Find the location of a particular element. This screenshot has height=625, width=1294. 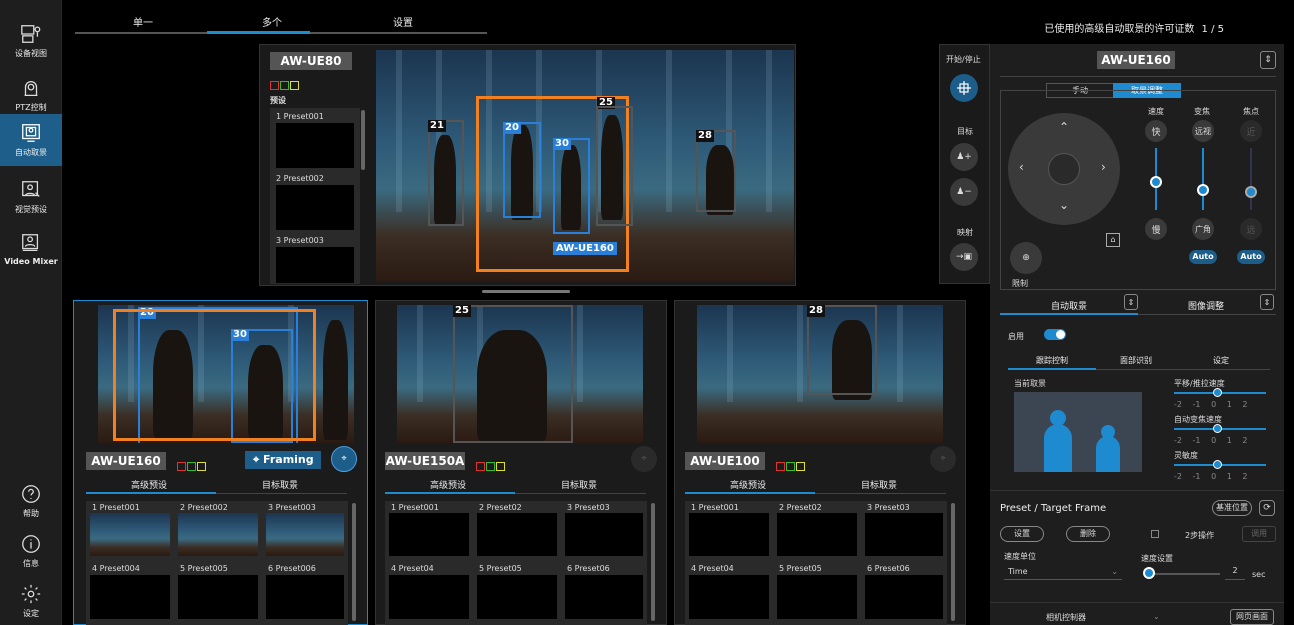

sidebar-item-help: 帮助 is located at coordinates (31, 501).